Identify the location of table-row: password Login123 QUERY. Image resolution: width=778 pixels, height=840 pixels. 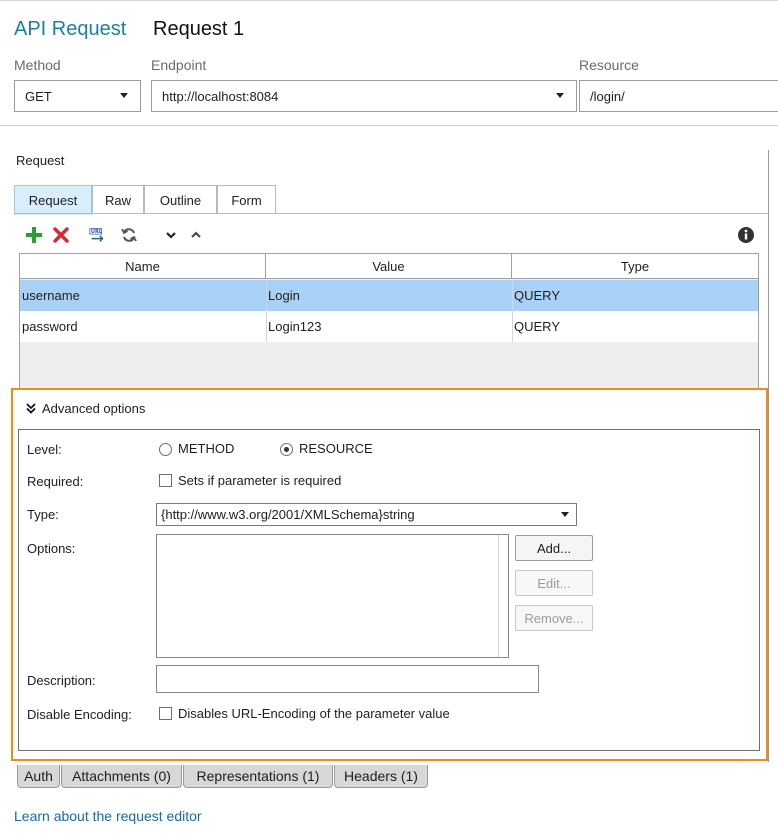
(389, 326).